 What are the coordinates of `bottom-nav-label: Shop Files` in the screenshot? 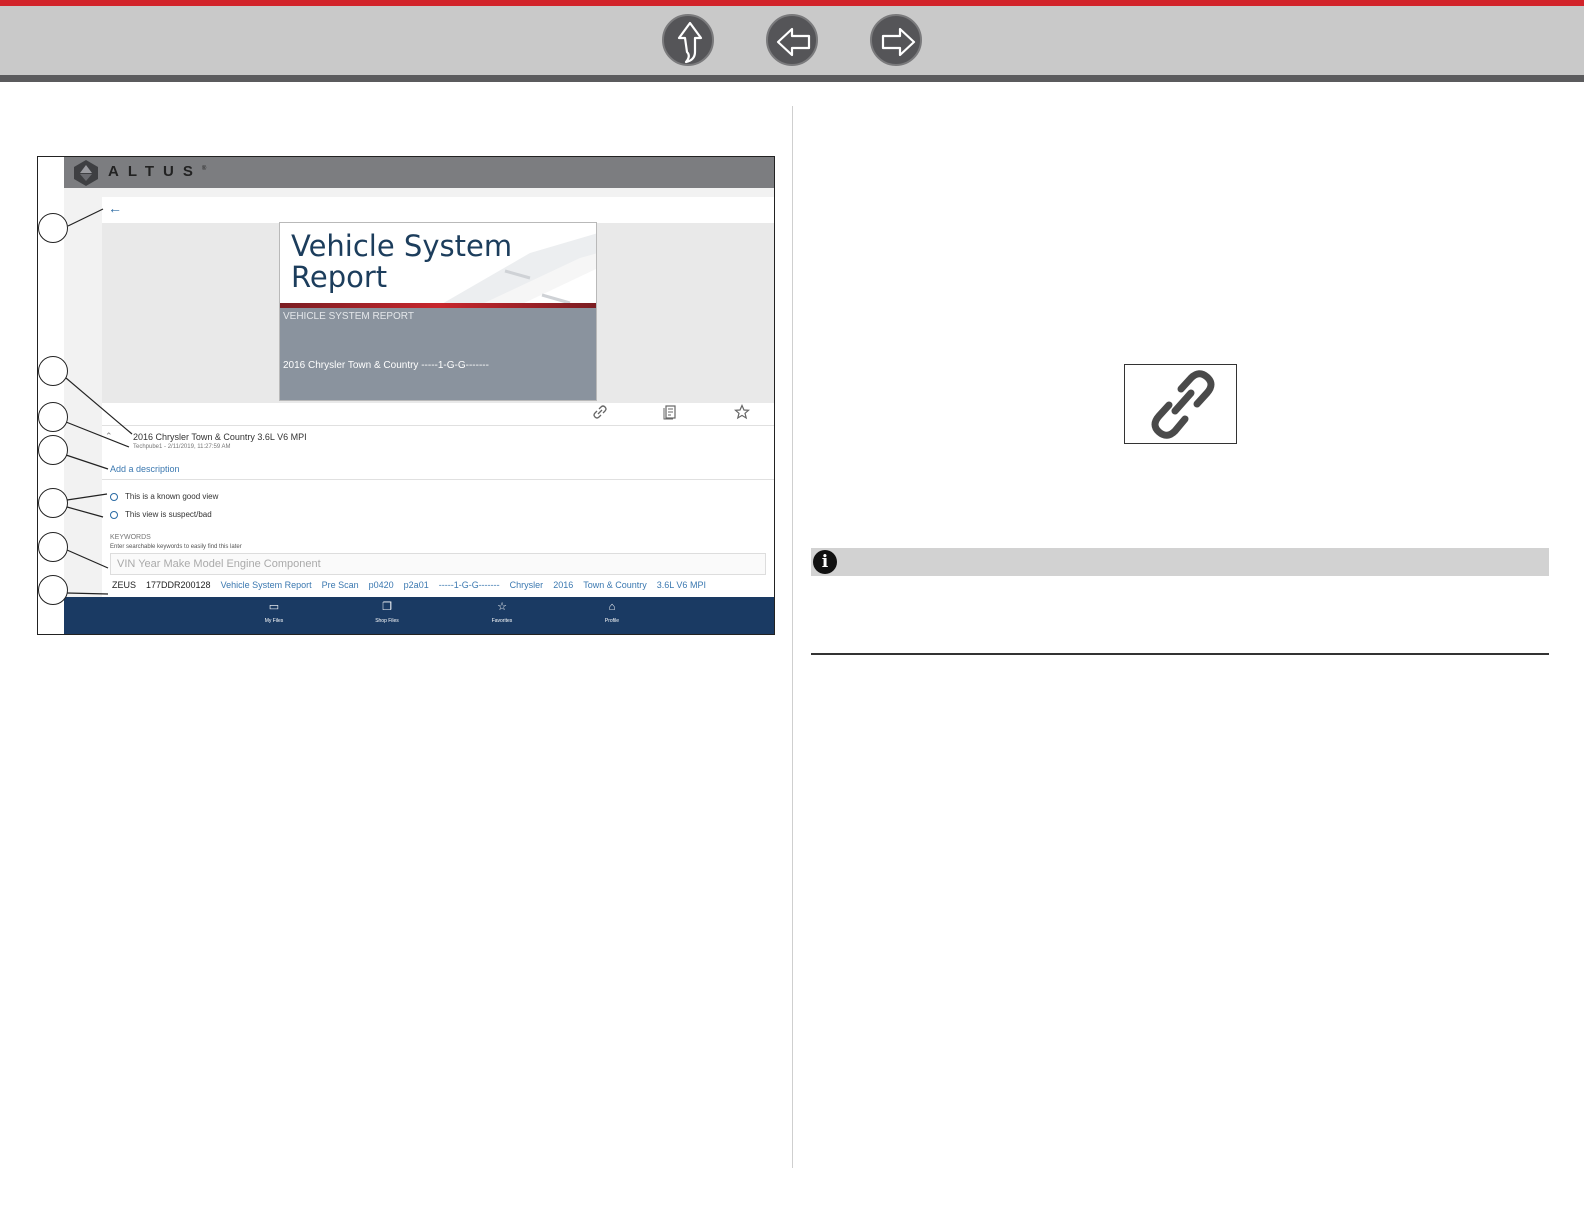 It's located at (387, 621).